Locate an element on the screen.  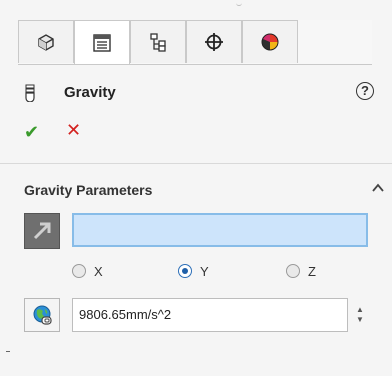
ok-button: ✔ is located at coordinates (31, 132).